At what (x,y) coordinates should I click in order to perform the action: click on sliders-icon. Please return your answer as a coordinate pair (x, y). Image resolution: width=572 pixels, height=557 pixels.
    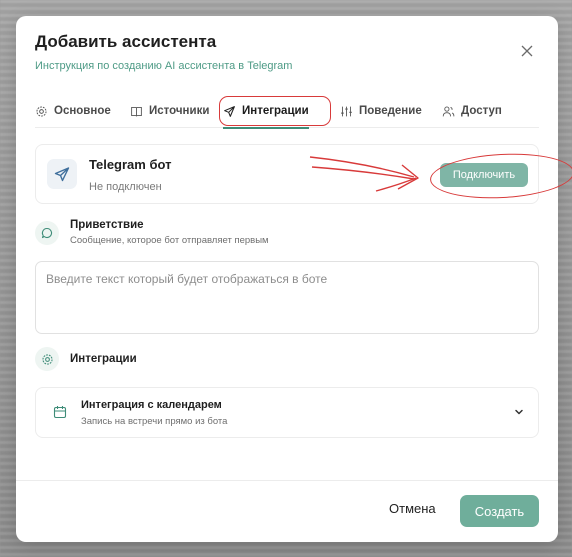
    Looking at the image, I should click on (346, 111).